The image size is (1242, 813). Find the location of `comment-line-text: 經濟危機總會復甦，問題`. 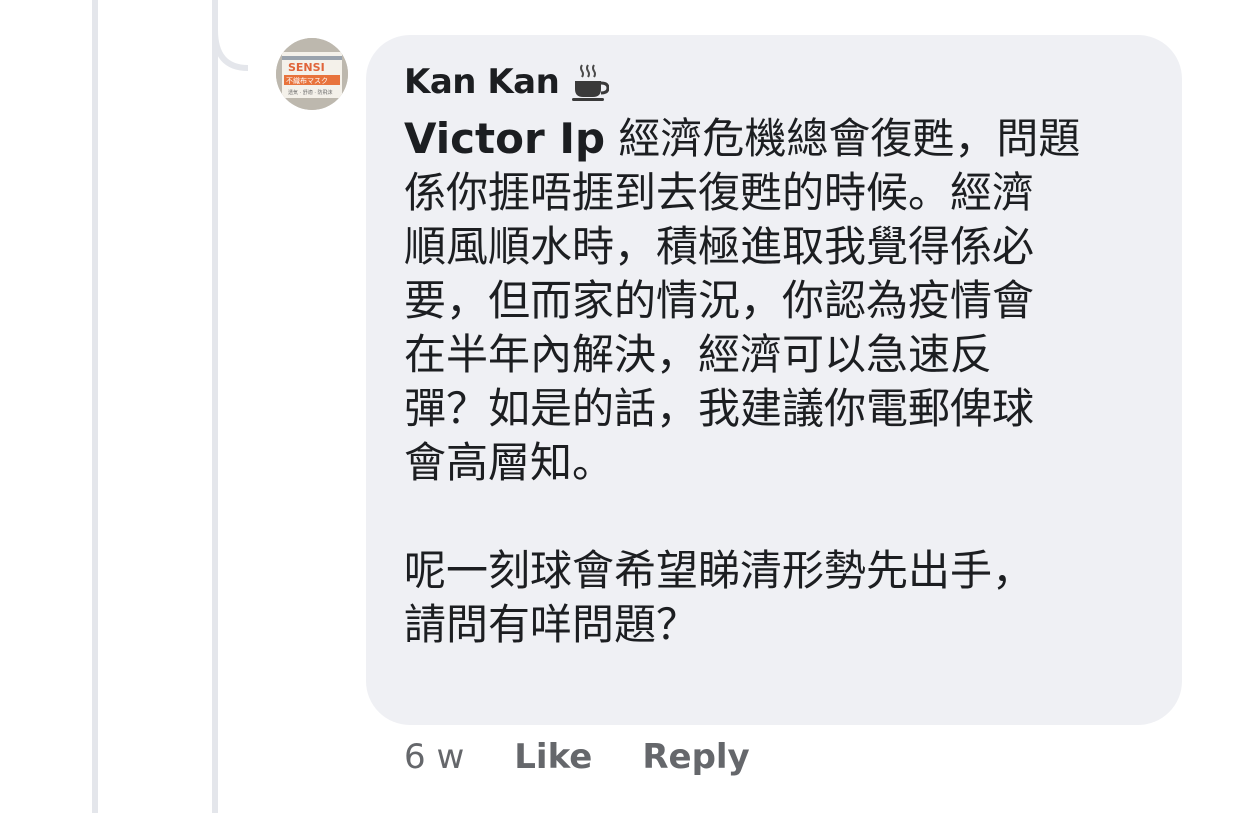

comment-line-text: 經濟危機總會復甦，問題 is located at coordinates (843, 138).